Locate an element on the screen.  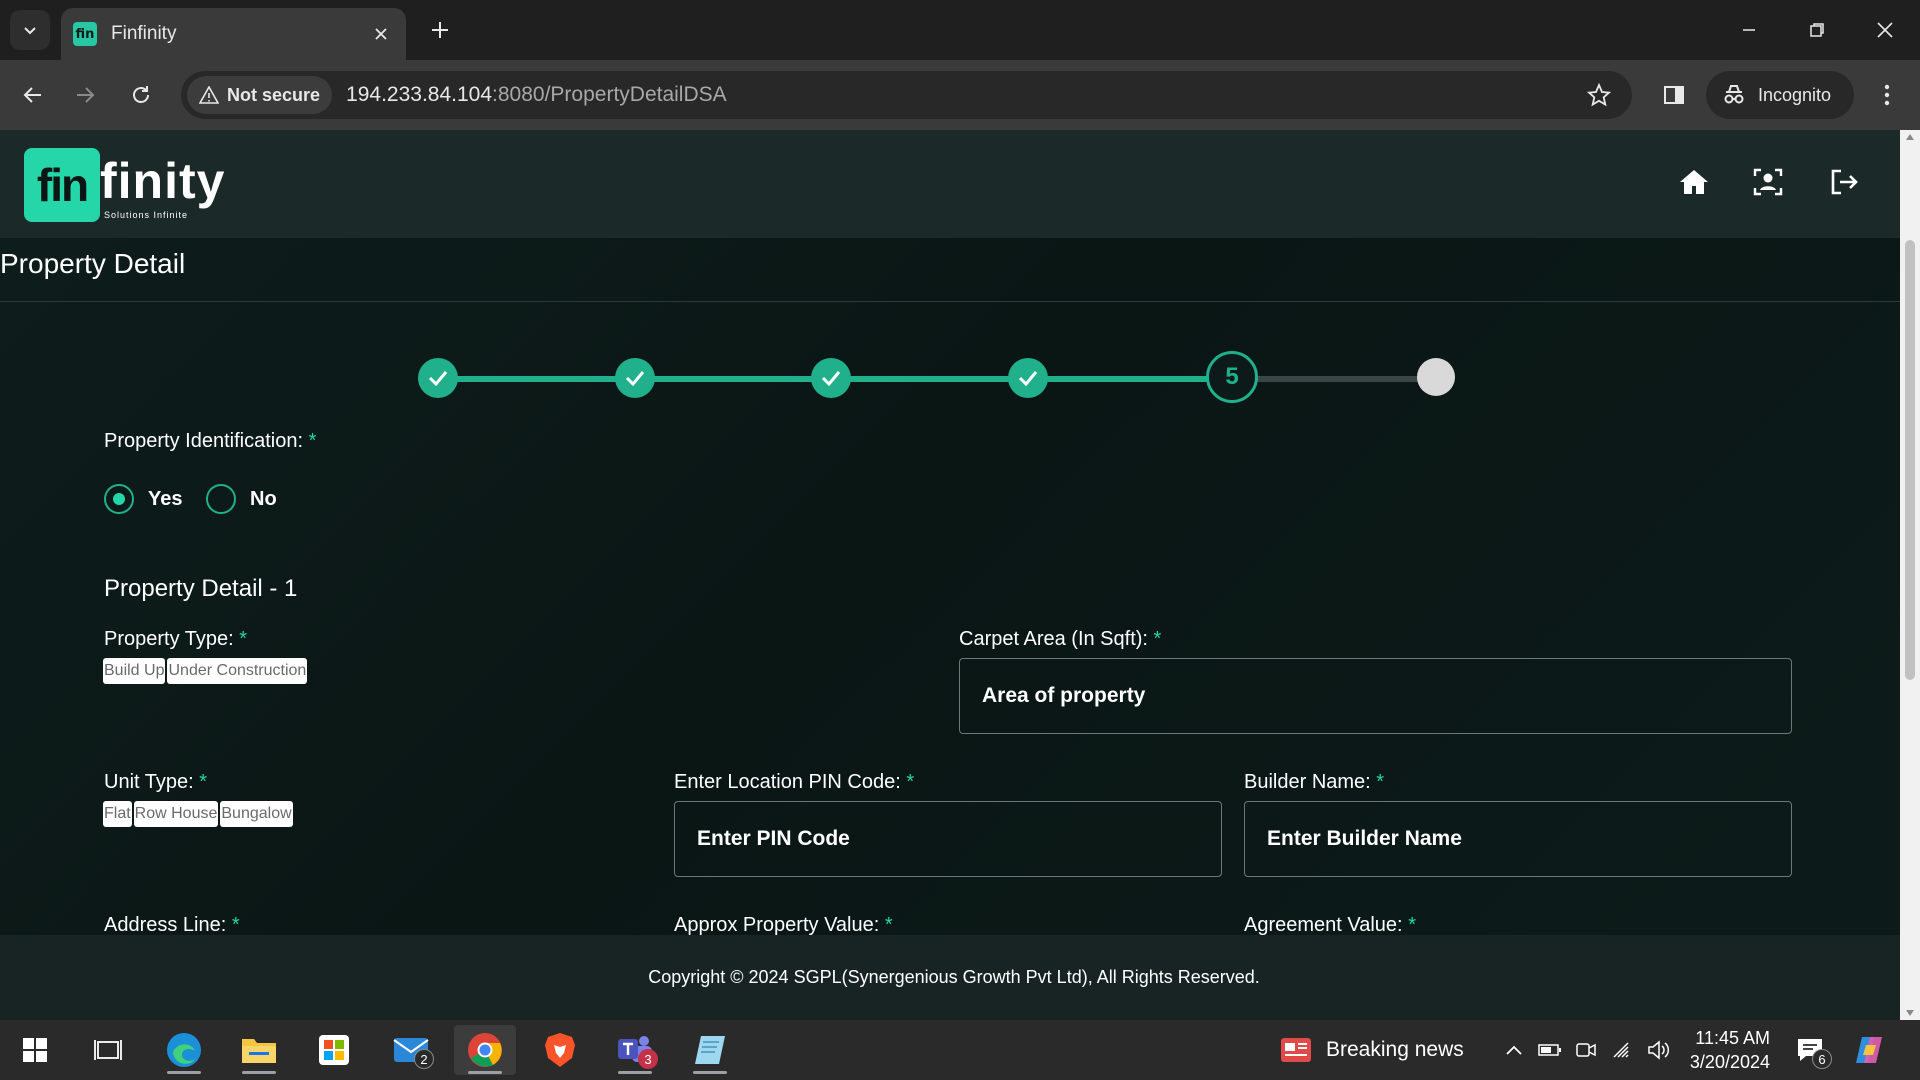
system-clock: 11:45 AM 3/20/2024 is located at coordinates (1725, 1050).